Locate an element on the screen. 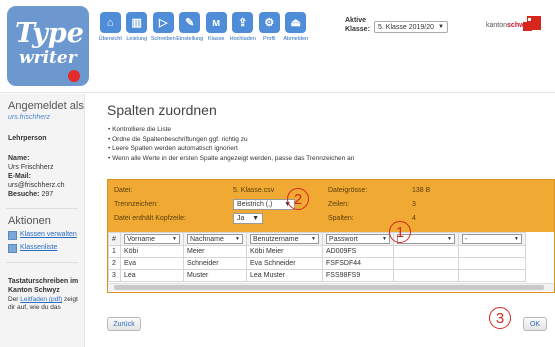 This screenshot has width=555, height=347. table-cell: Köbi is located at coordinates (152, 251).